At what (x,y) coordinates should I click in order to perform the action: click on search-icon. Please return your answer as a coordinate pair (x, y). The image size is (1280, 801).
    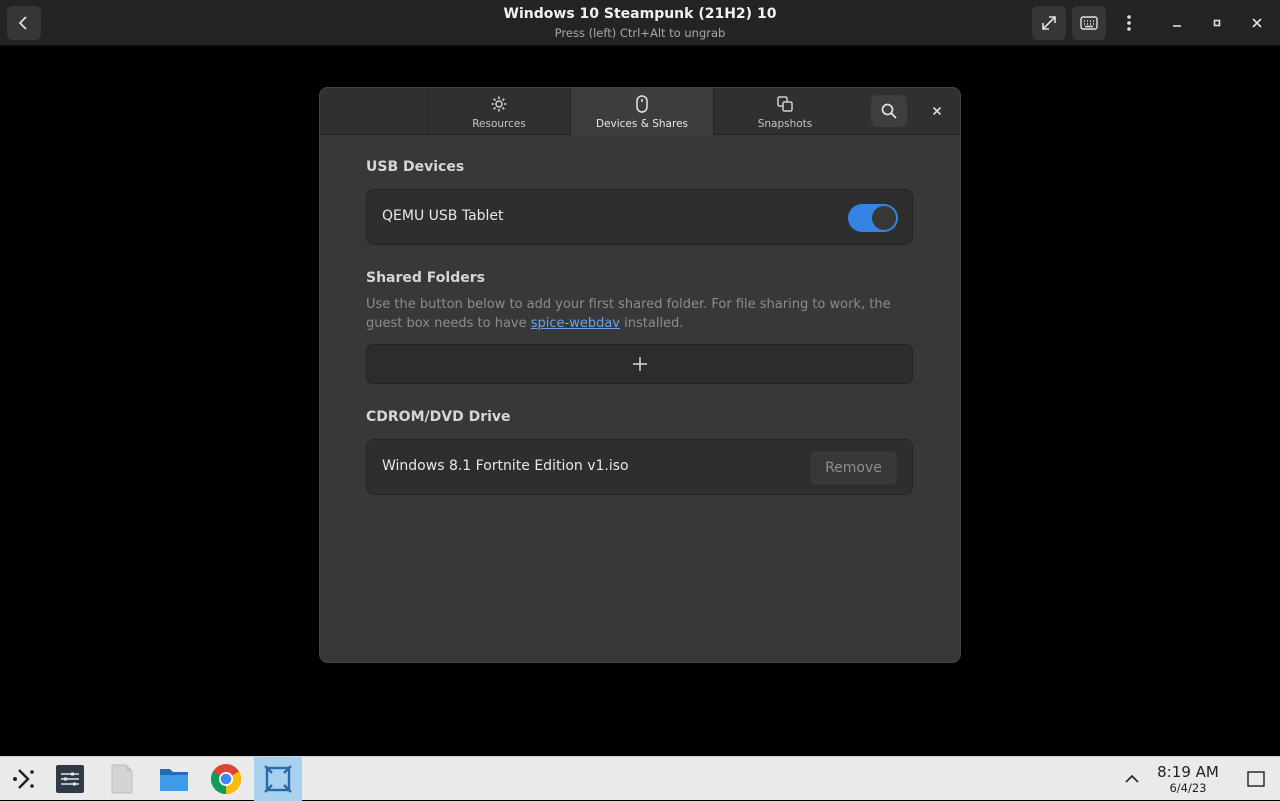
    Looking at the image, I should click on (889, 111).